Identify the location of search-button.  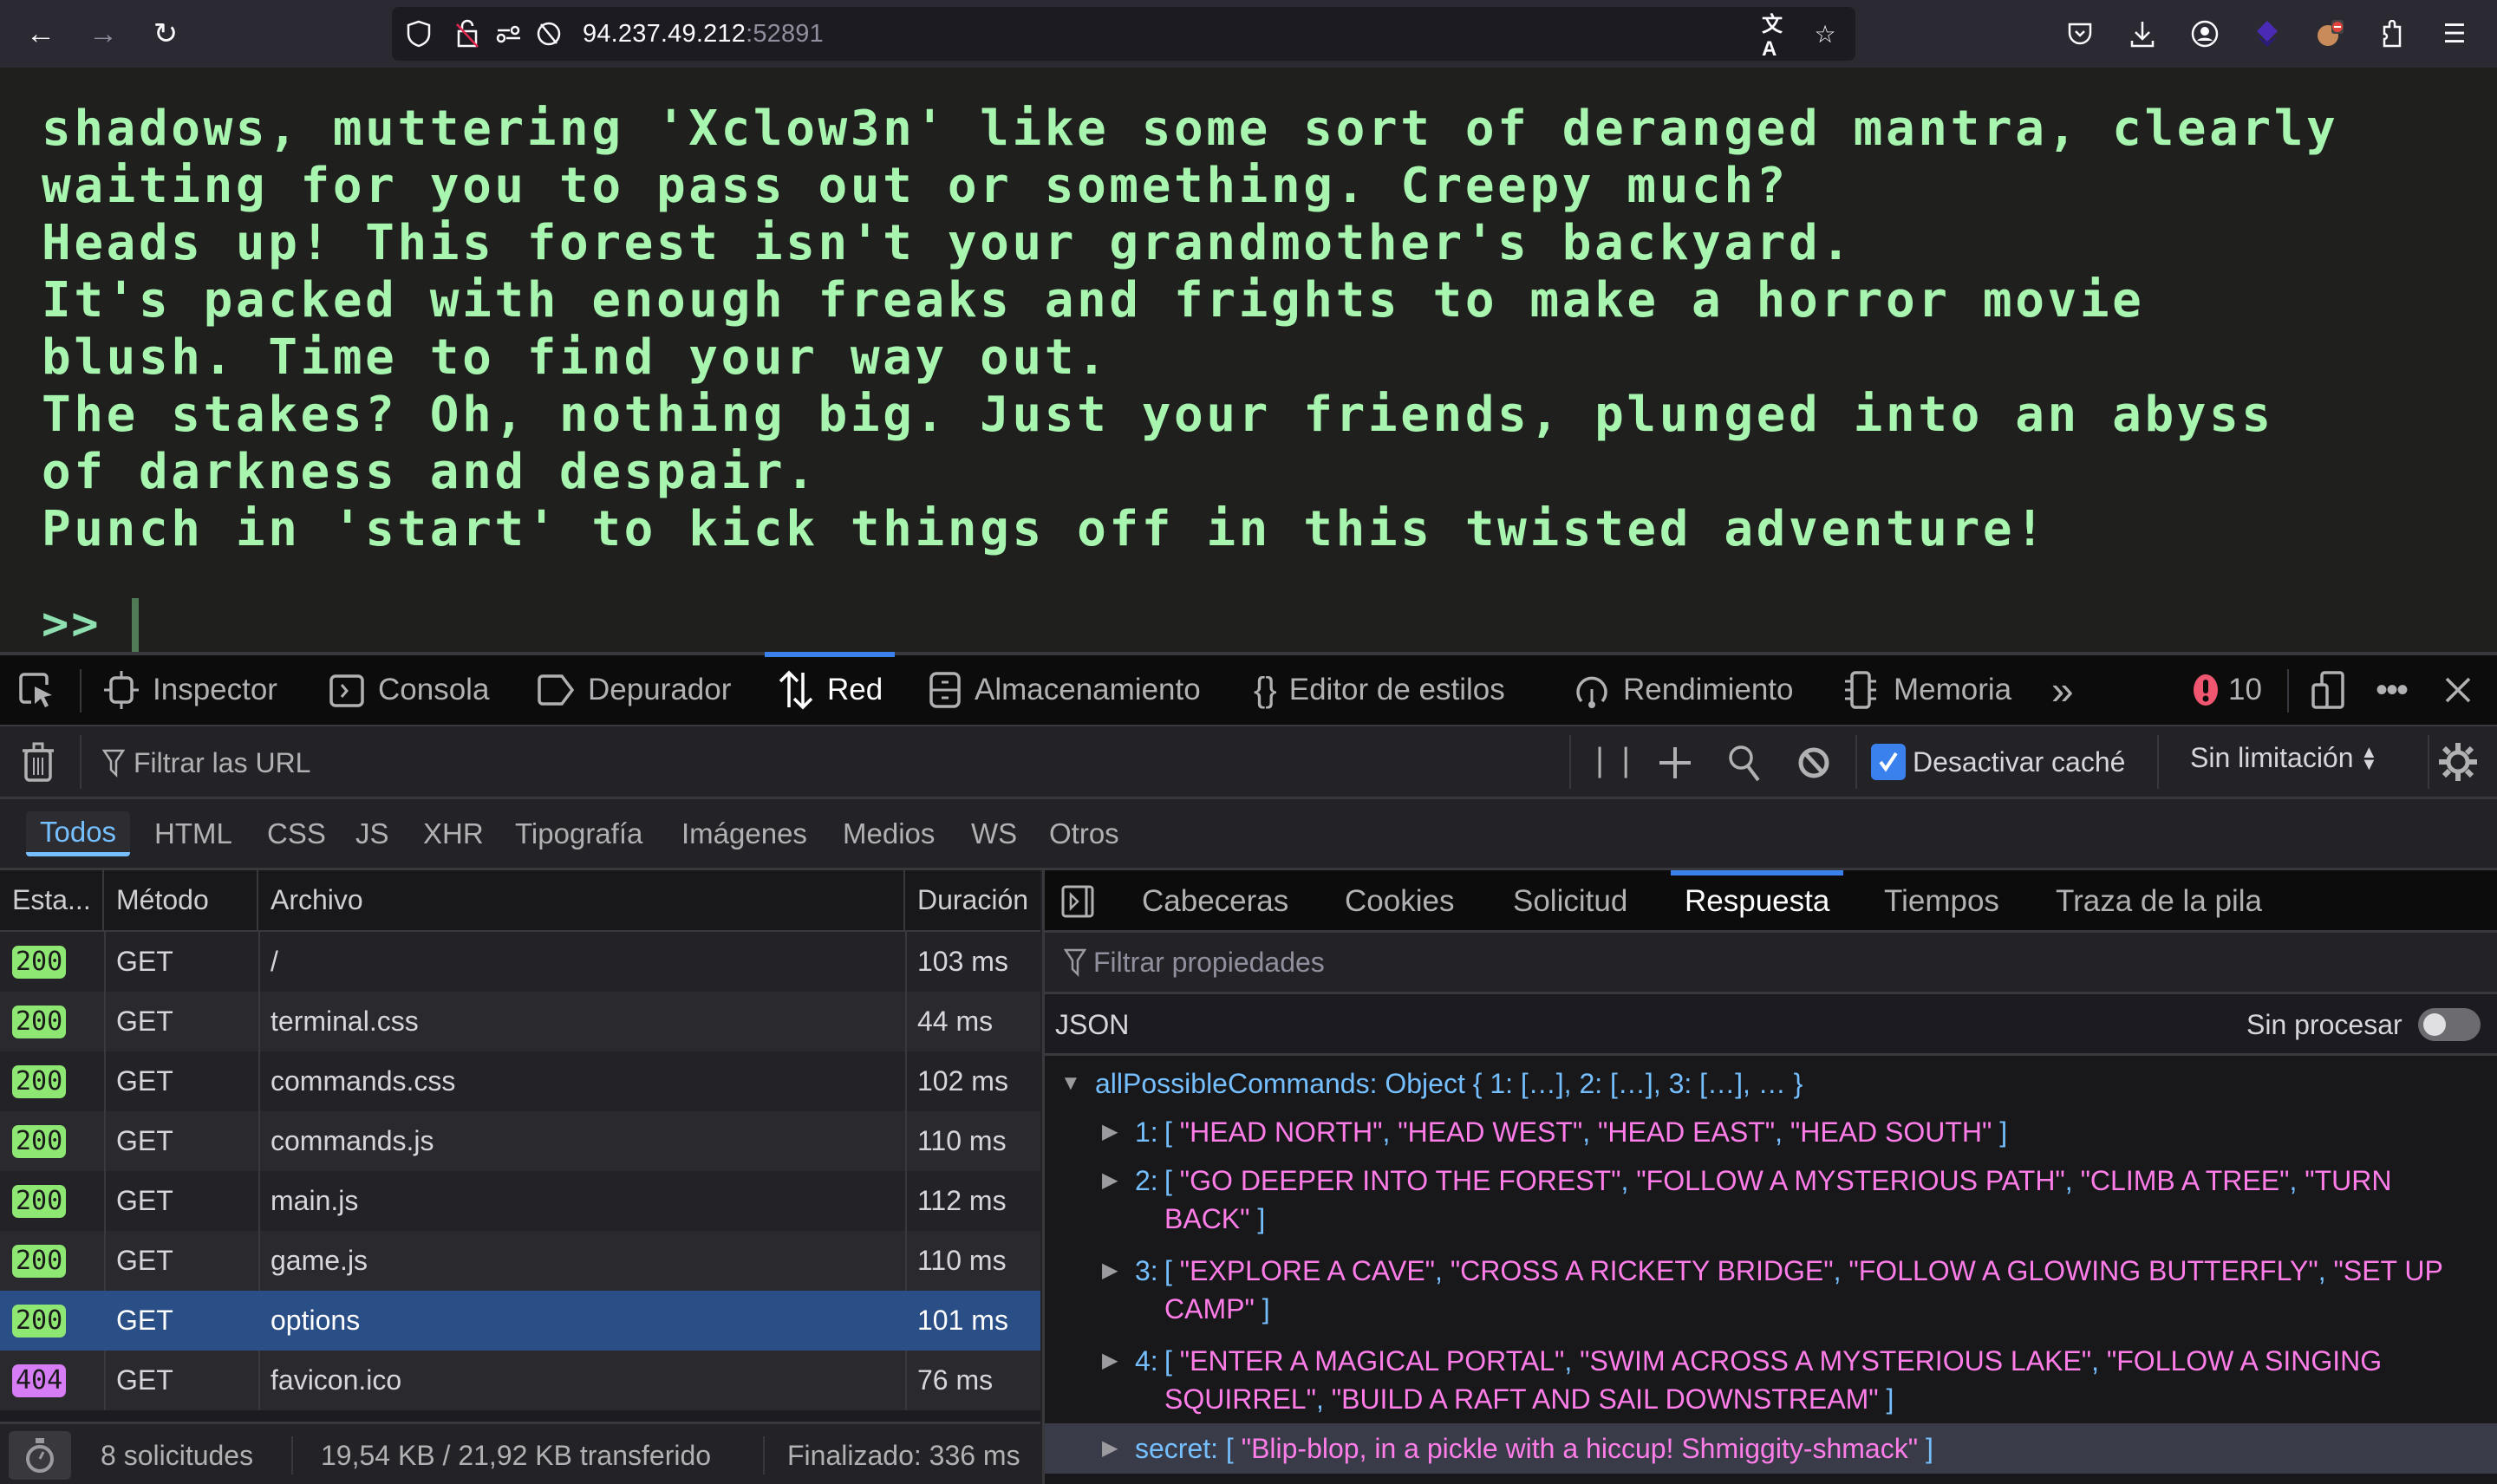
(1744, 765).